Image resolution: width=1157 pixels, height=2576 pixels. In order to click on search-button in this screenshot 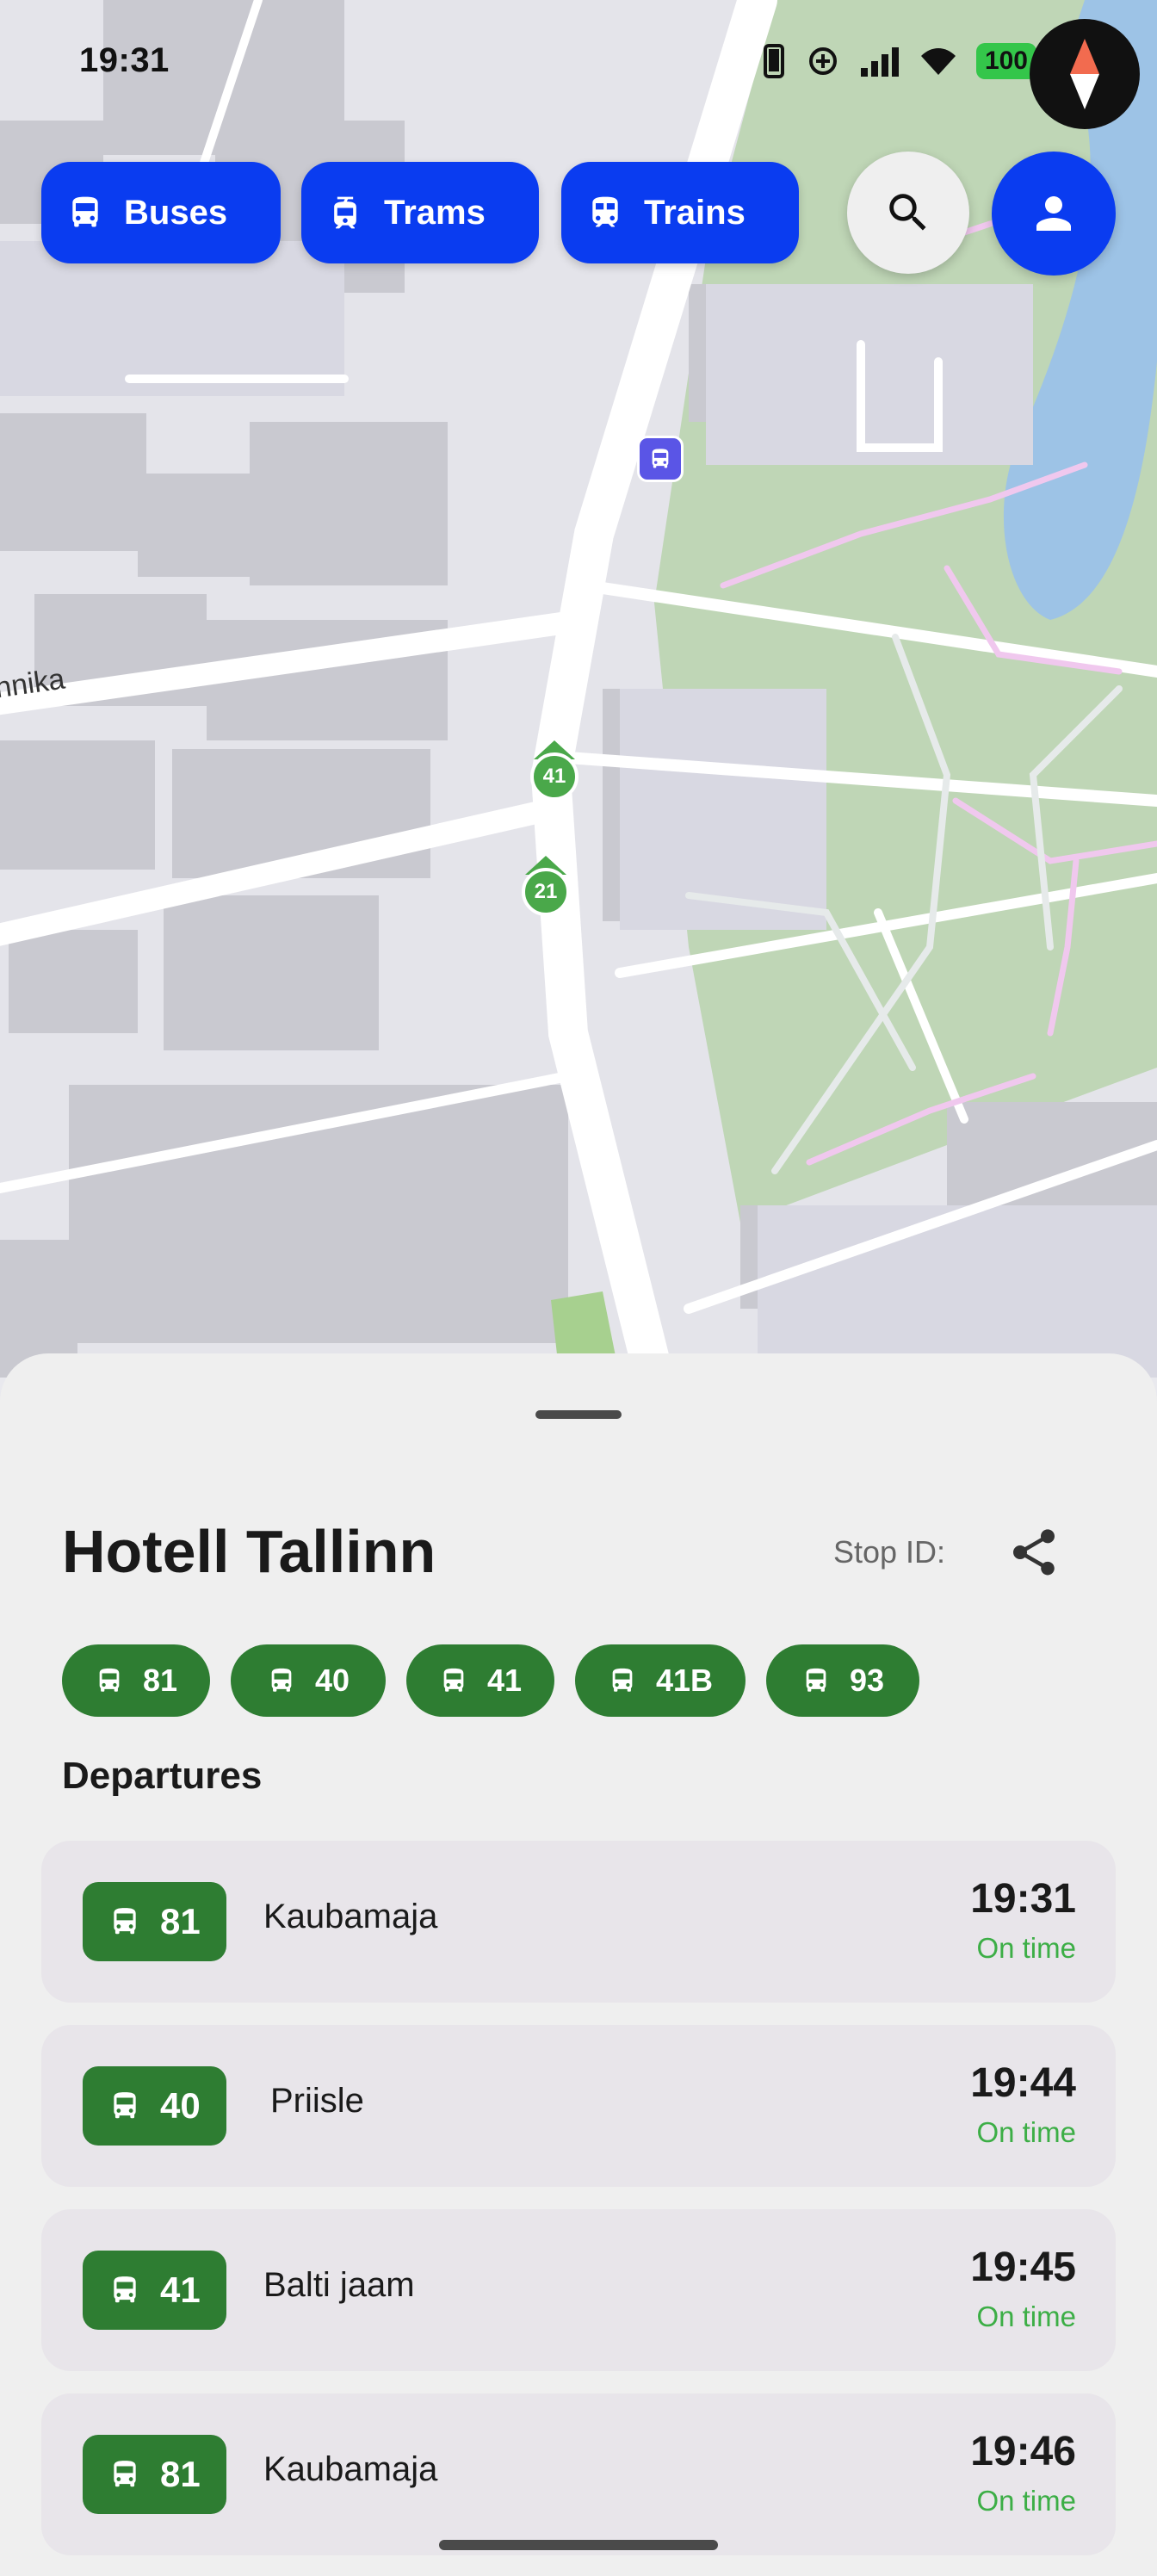, I will do `click(908, 213)`.